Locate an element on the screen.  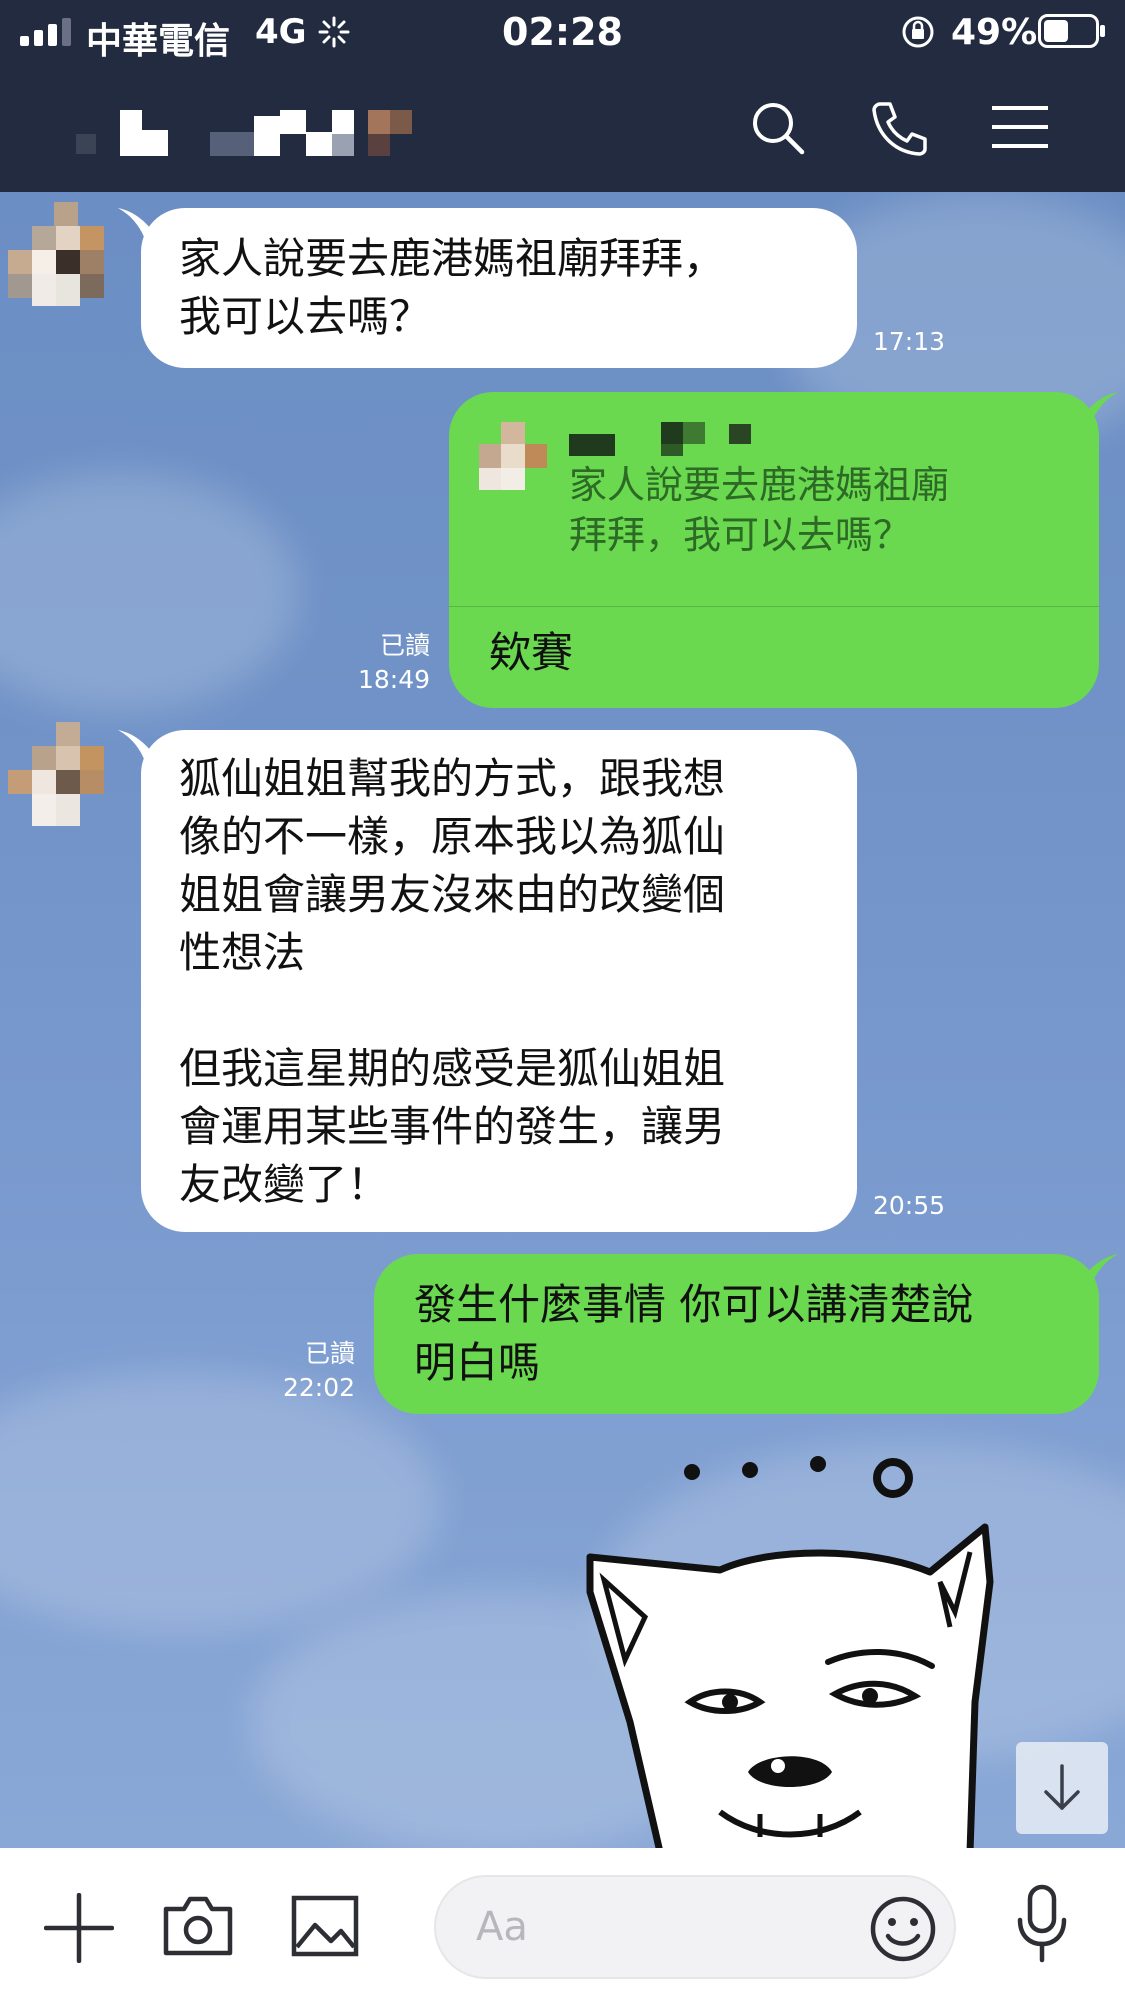
reply-avatar is located at coordinates (513, 456).